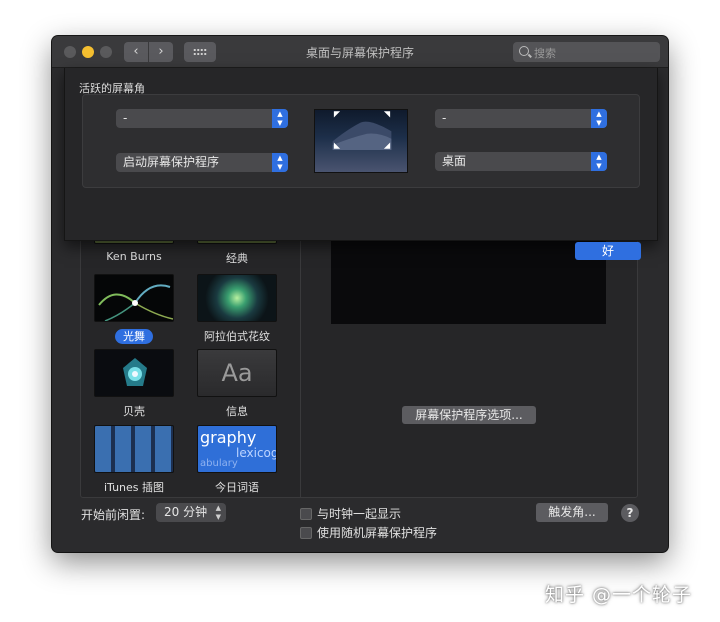 The image size is (720, 622). What do you see at coordinates (524, 51) in the screenshot?
I see `search-icon` at bounding box center [524, 51].